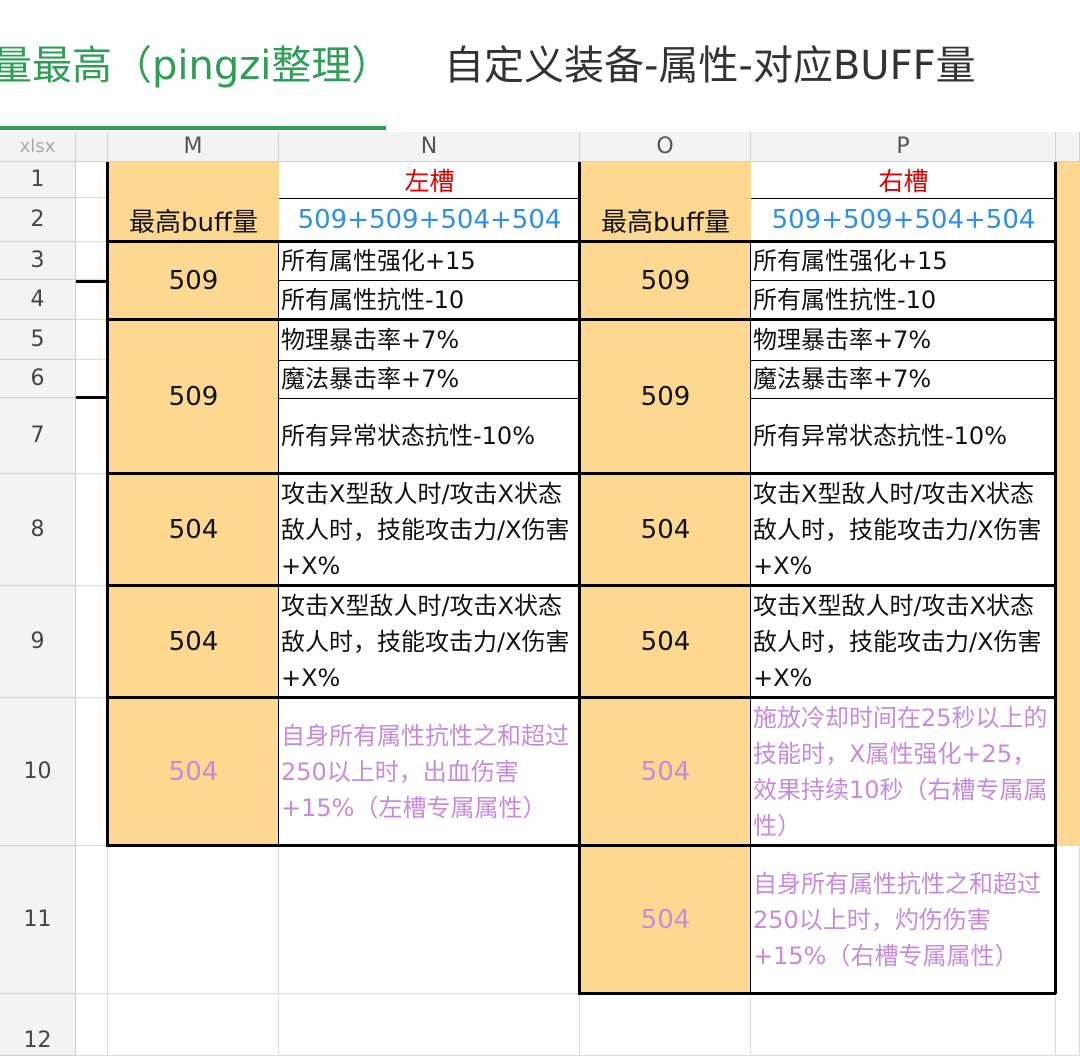  Describe the element at coordinates (38, 530) in the screenshot. I see `row-header-8: 8` at that location.